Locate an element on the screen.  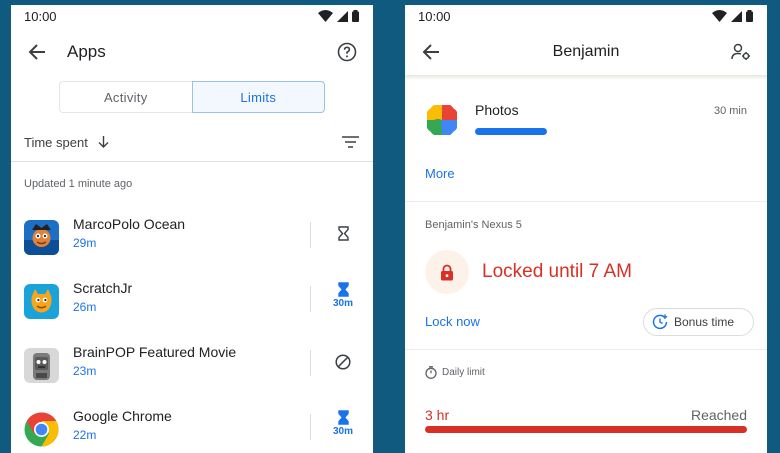
daily-limit-header: Daily limit is located at coordinates (455, 372).